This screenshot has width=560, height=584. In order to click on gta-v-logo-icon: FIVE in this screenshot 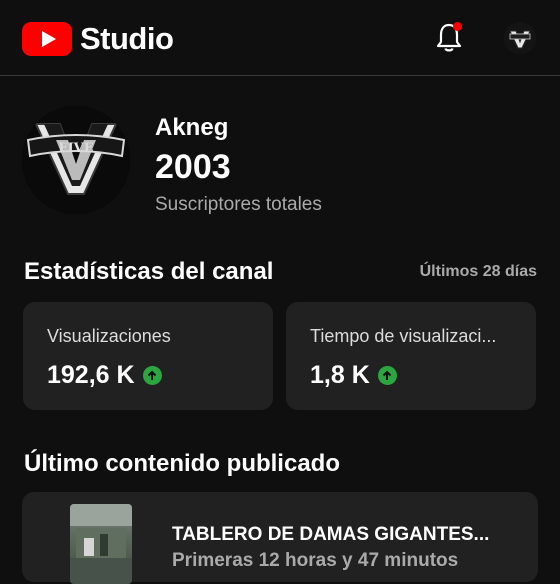, I will do `click(76, 160)`.